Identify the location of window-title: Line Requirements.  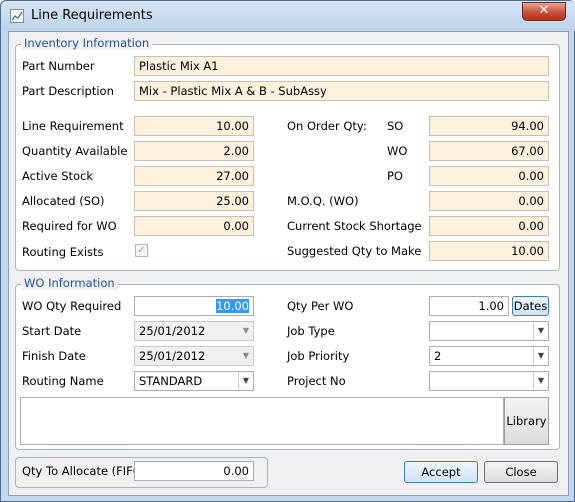
(92, 15).